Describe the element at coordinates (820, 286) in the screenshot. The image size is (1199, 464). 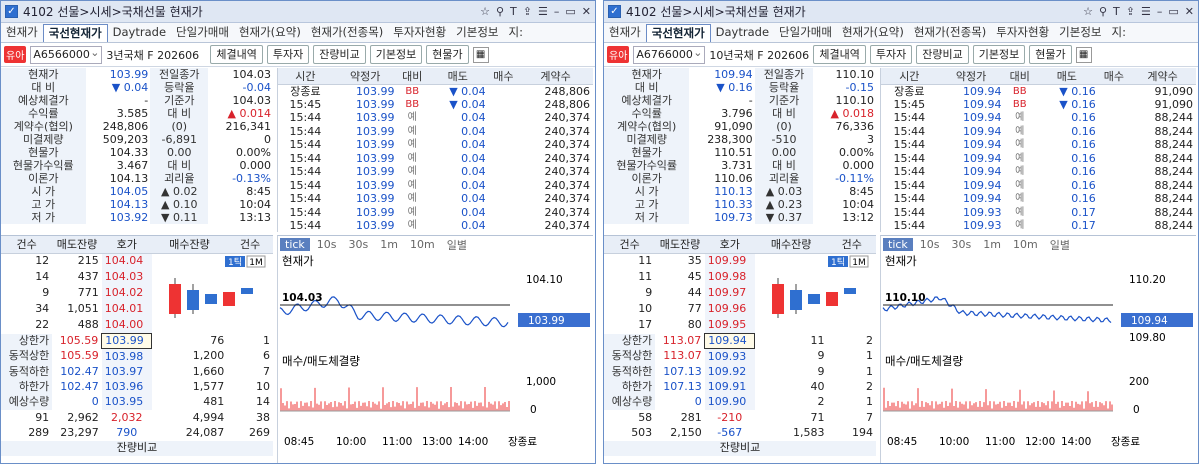
I see `mini-candles: 1틱 1M` at that location.